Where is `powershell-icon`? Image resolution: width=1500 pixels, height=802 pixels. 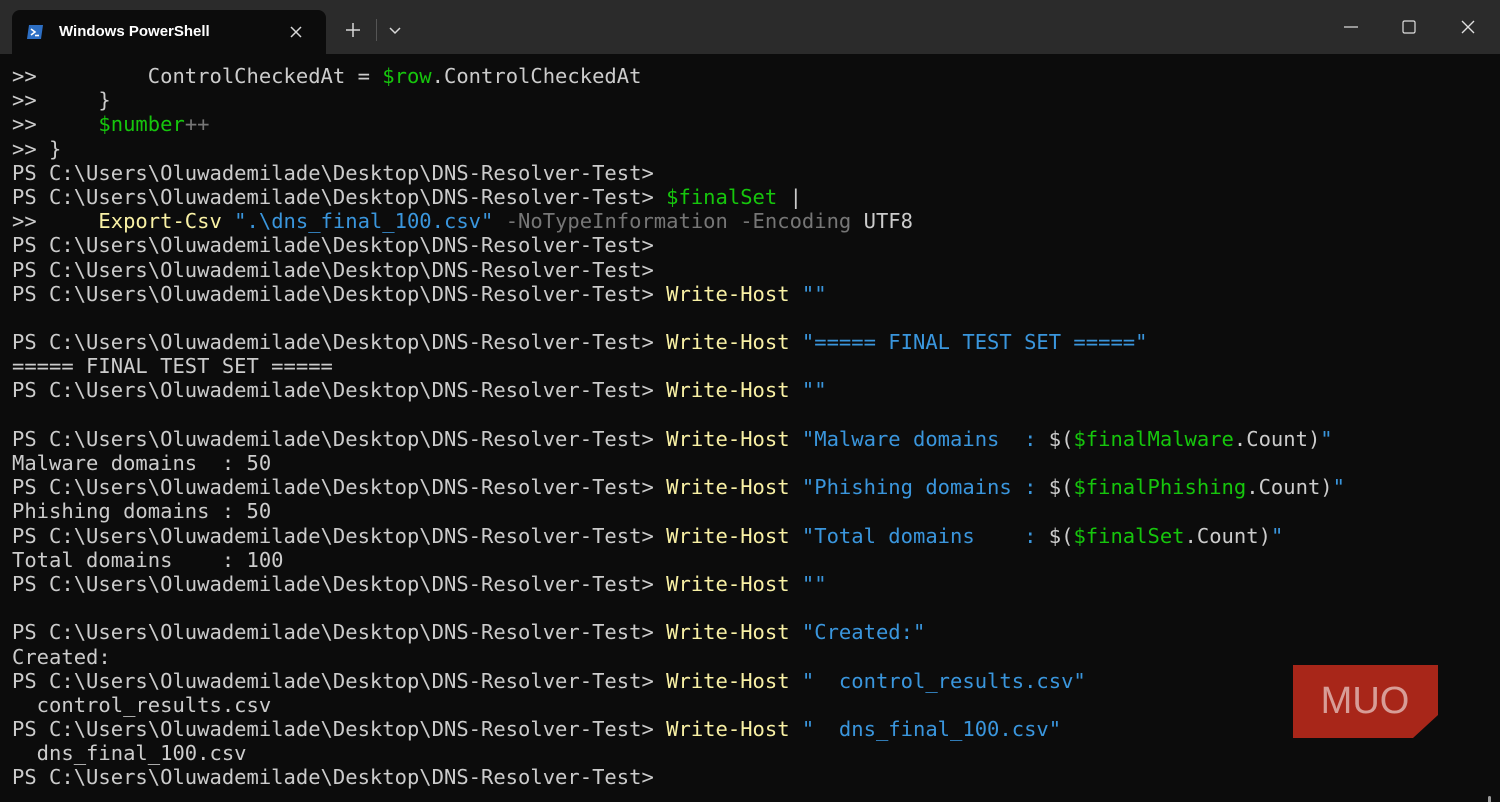
powershell-icon is located at coordinates (35, 32).